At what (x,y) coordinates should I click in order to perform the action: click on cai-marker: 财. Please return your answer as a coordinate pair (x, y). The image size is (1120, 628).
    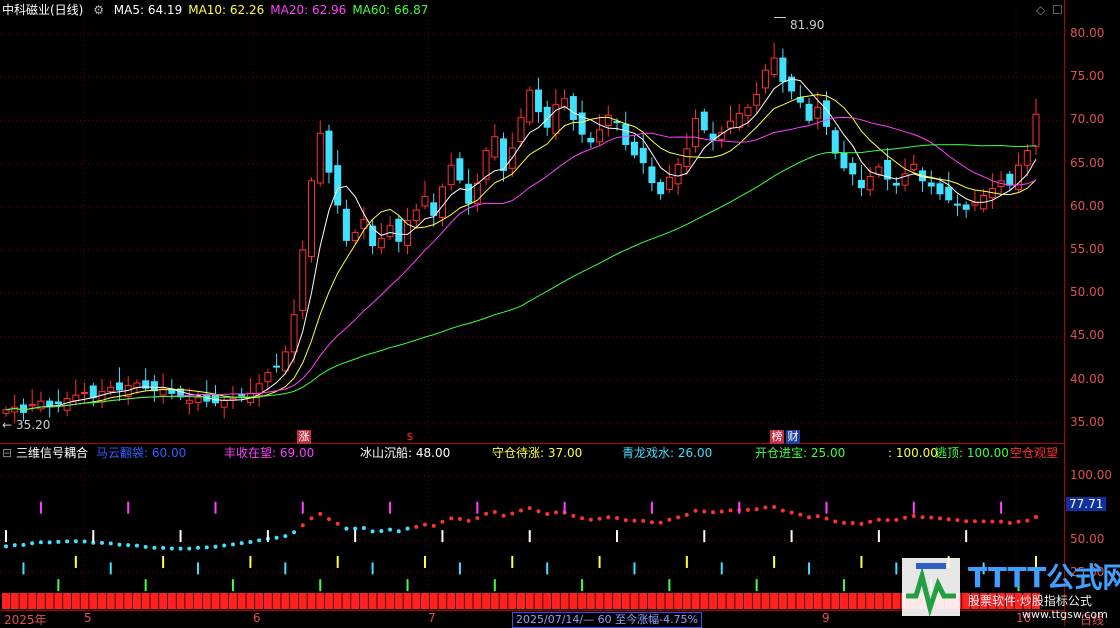
    Looking at the image, I should click on (793, 437).